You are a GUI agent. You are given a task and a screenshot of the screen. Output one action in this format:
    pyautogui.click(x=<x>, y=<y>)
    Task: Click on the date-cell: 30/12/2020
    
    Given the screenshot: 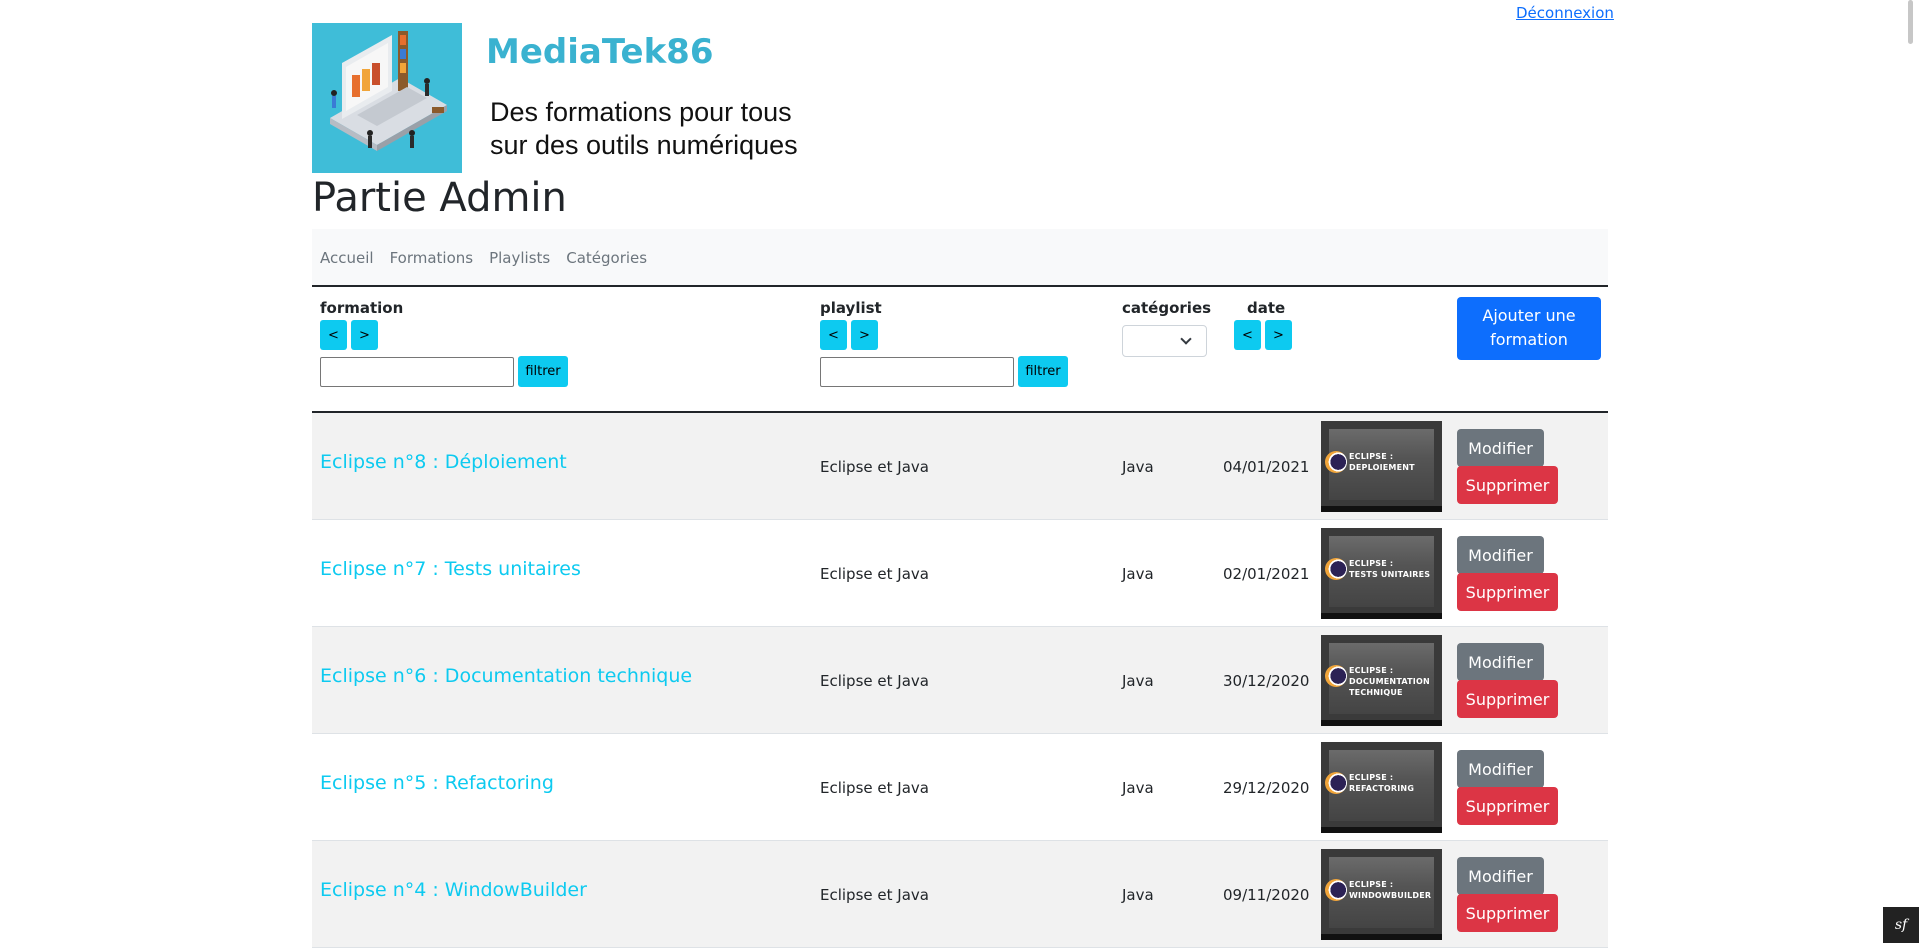 What is the action you would take?
    pyautogui.click(x=1266, y=681)
    